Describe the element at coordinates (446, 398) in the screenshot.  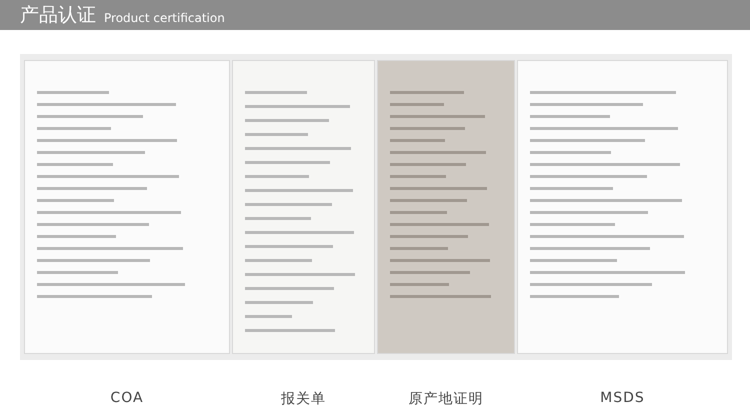
I see `certificate-label: 原产地证明` at that location.